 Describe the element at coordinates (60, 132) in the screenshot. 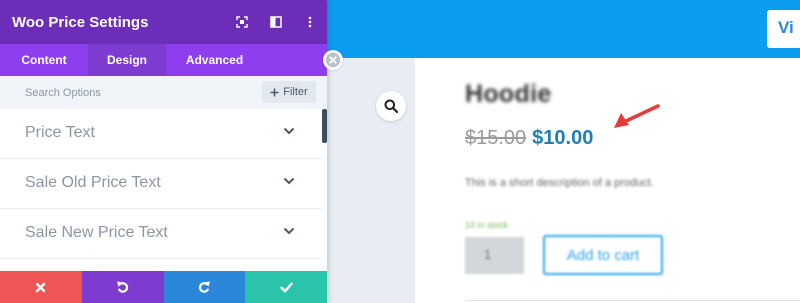

I see `toggle-label: Price Text` at that location.